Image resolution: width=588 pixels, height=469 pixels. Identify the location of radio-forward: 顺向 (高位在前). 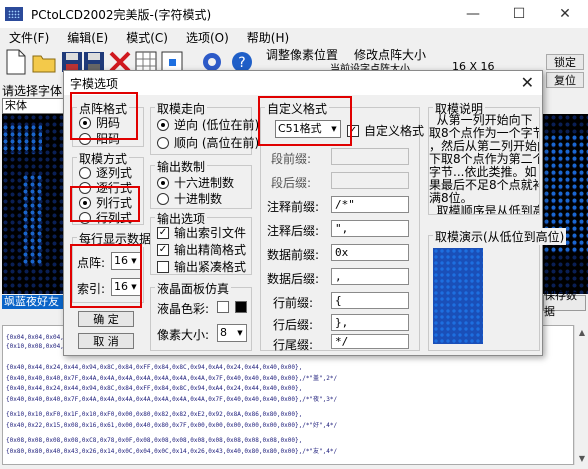
(208, 142).